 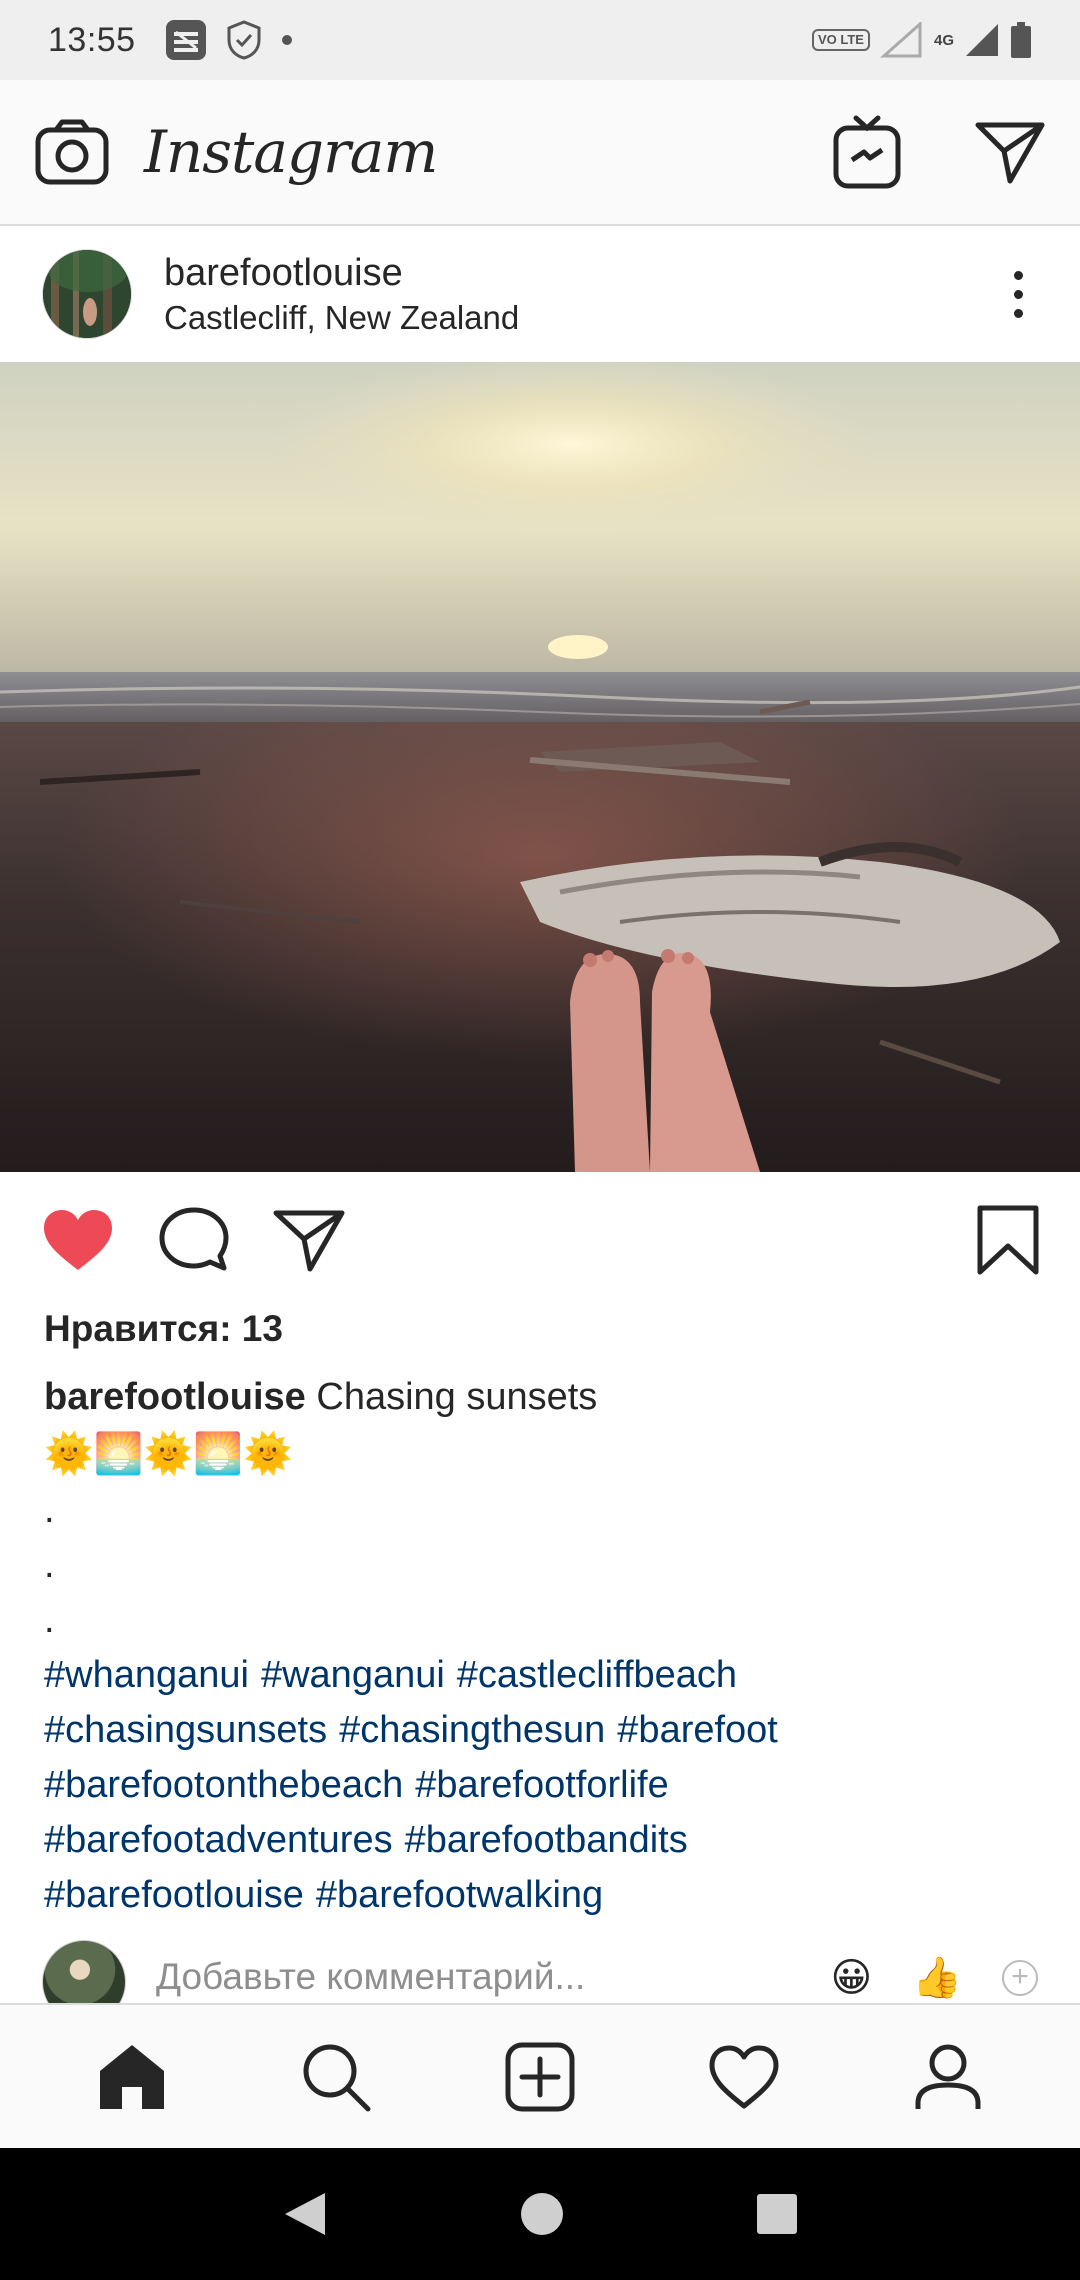 I want to click on hashtag-link: #barefootadventures, so click(x=218, y=1840).